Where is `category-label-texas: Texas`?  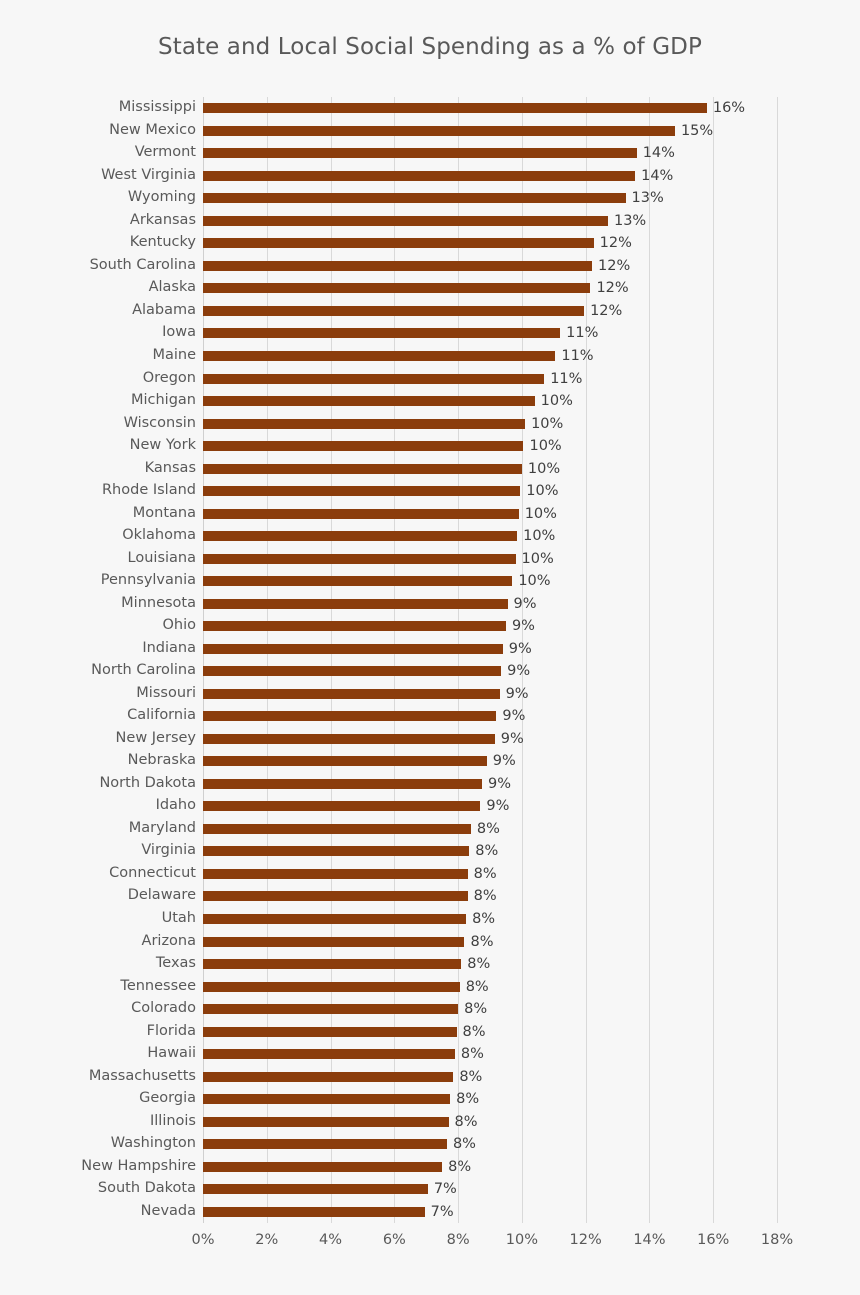 category-label-texas: Texas is located at coordinates (175, 963).